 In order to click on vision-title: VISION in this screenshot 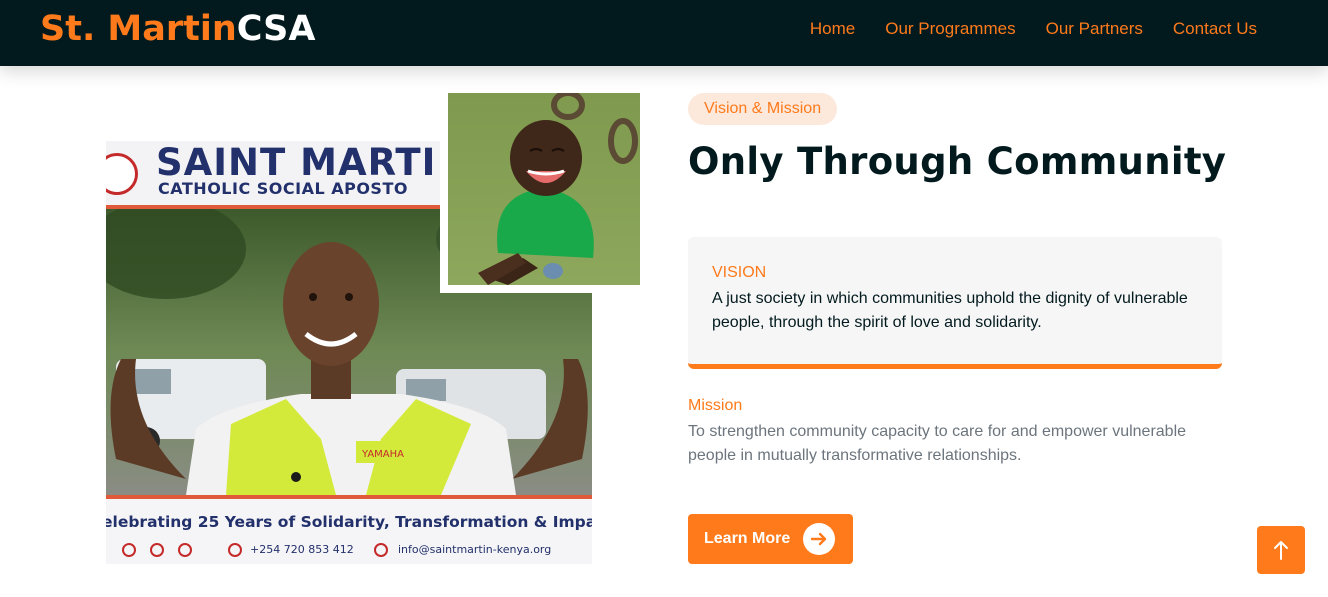, I will do `click(739, 272)`.